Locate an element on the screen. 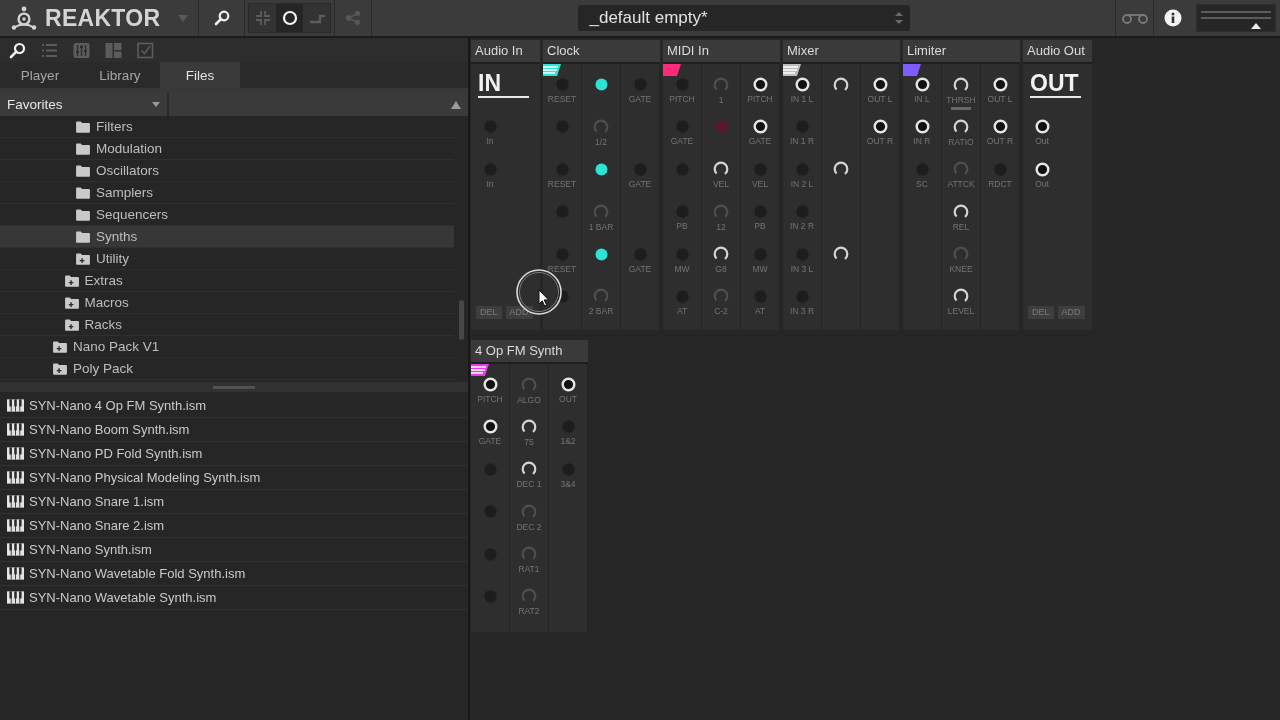 The height and width of the screenshot is (720, 1280). port-label: OUT L is located at coordinates (880, 99).